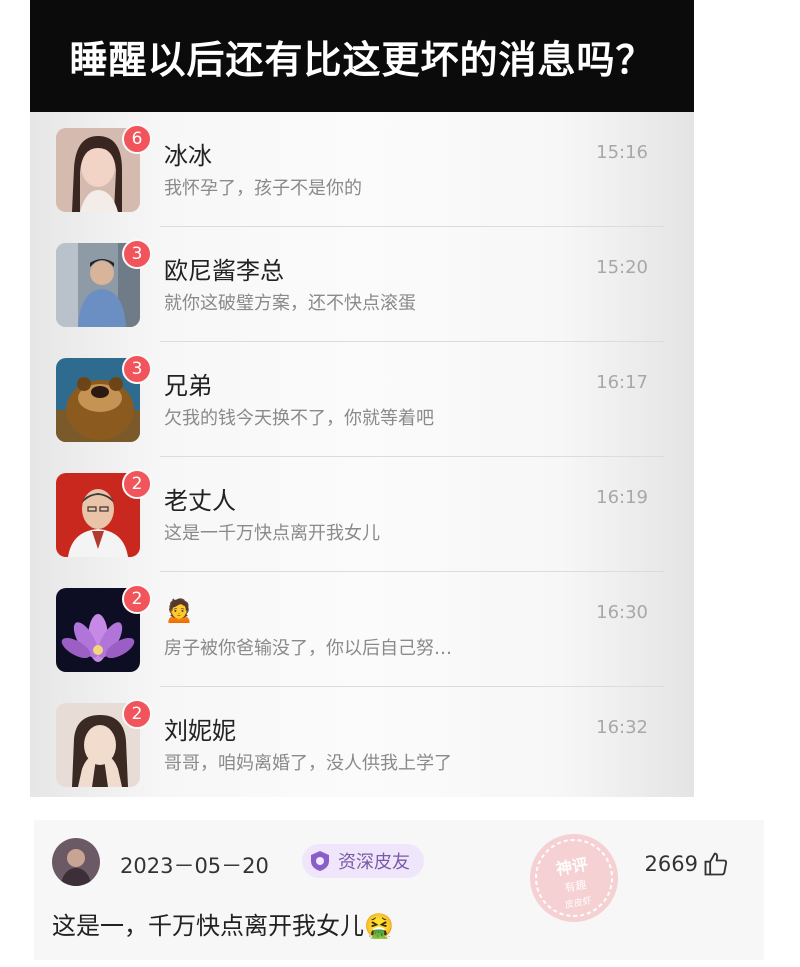 This screenshot has height=967, width=800. What do you see at coordinates (272, 533) in the screenshot?
I see `chat-preview: 这是一千万快点离开我女儿` at bounding box center [272, 533].